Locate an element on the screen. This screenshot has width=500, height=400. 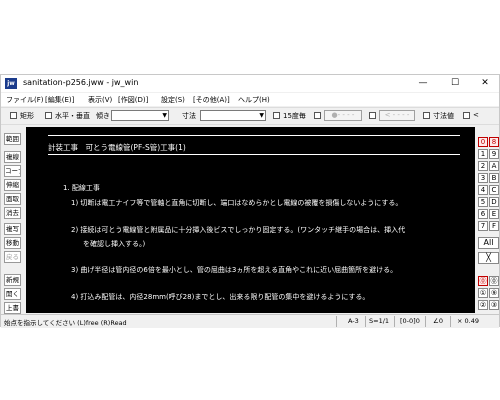
layer-cross-icon: ╳ is located at coordinates (488, 258).